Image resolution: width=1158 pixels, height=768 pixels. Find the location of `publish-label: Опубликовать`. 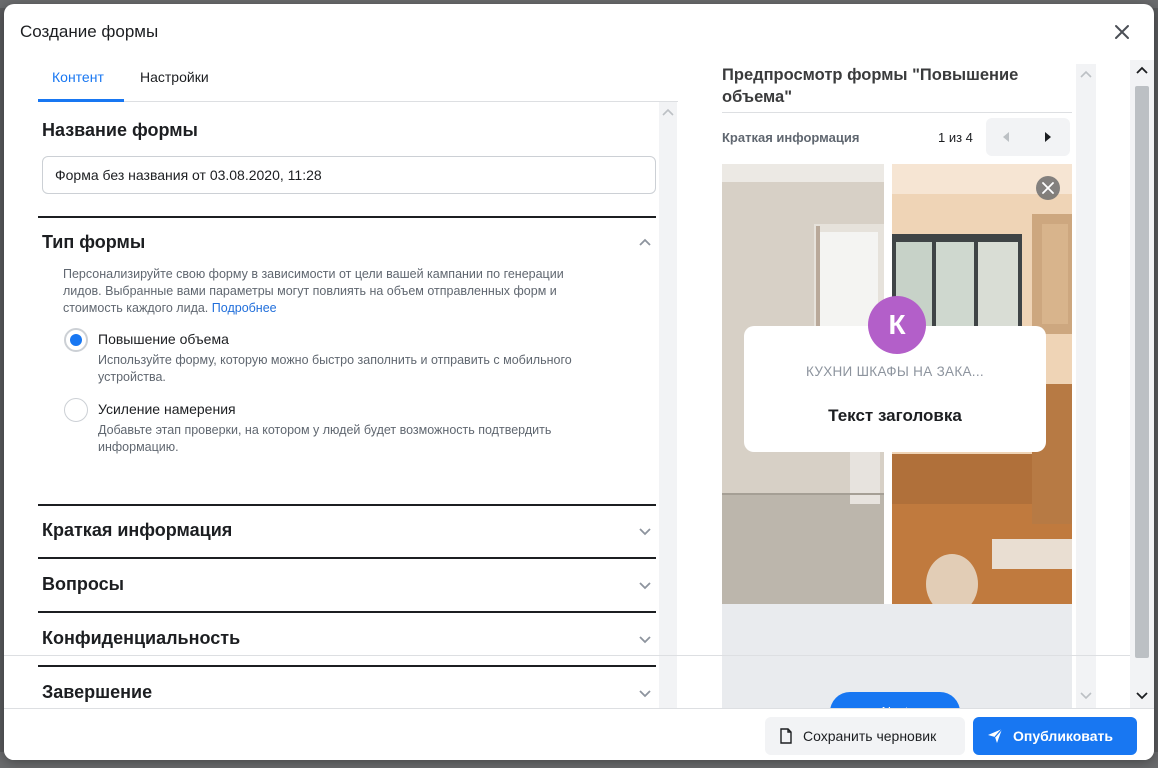

publish-label: Опубликовать is located at coordinates (1063, 736).